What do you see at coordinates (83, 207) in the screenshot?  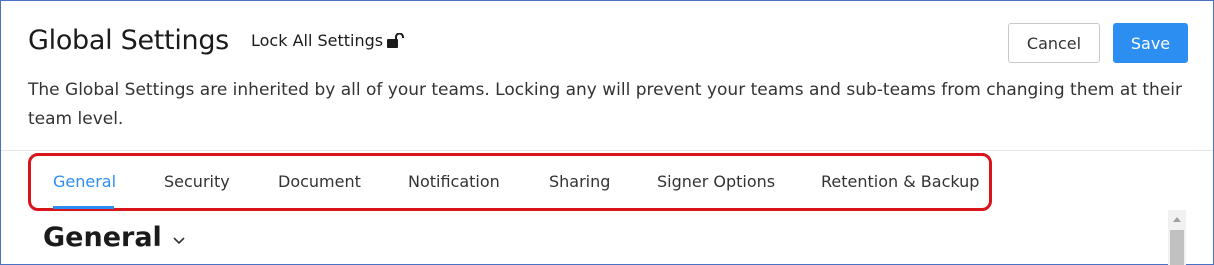 I see `active-tab-indicator` at bounding box center [83, 207].